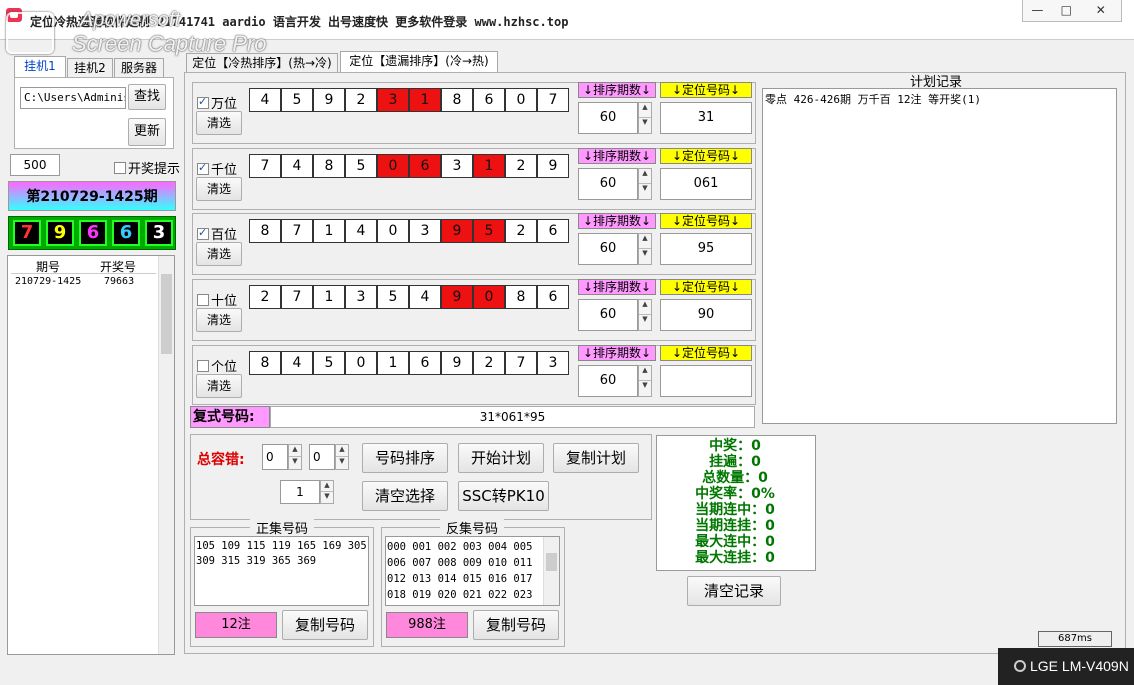 The width and height of the screenshot is (1134, 685). I want to click on position-code-value: 061, so click(706, 184).